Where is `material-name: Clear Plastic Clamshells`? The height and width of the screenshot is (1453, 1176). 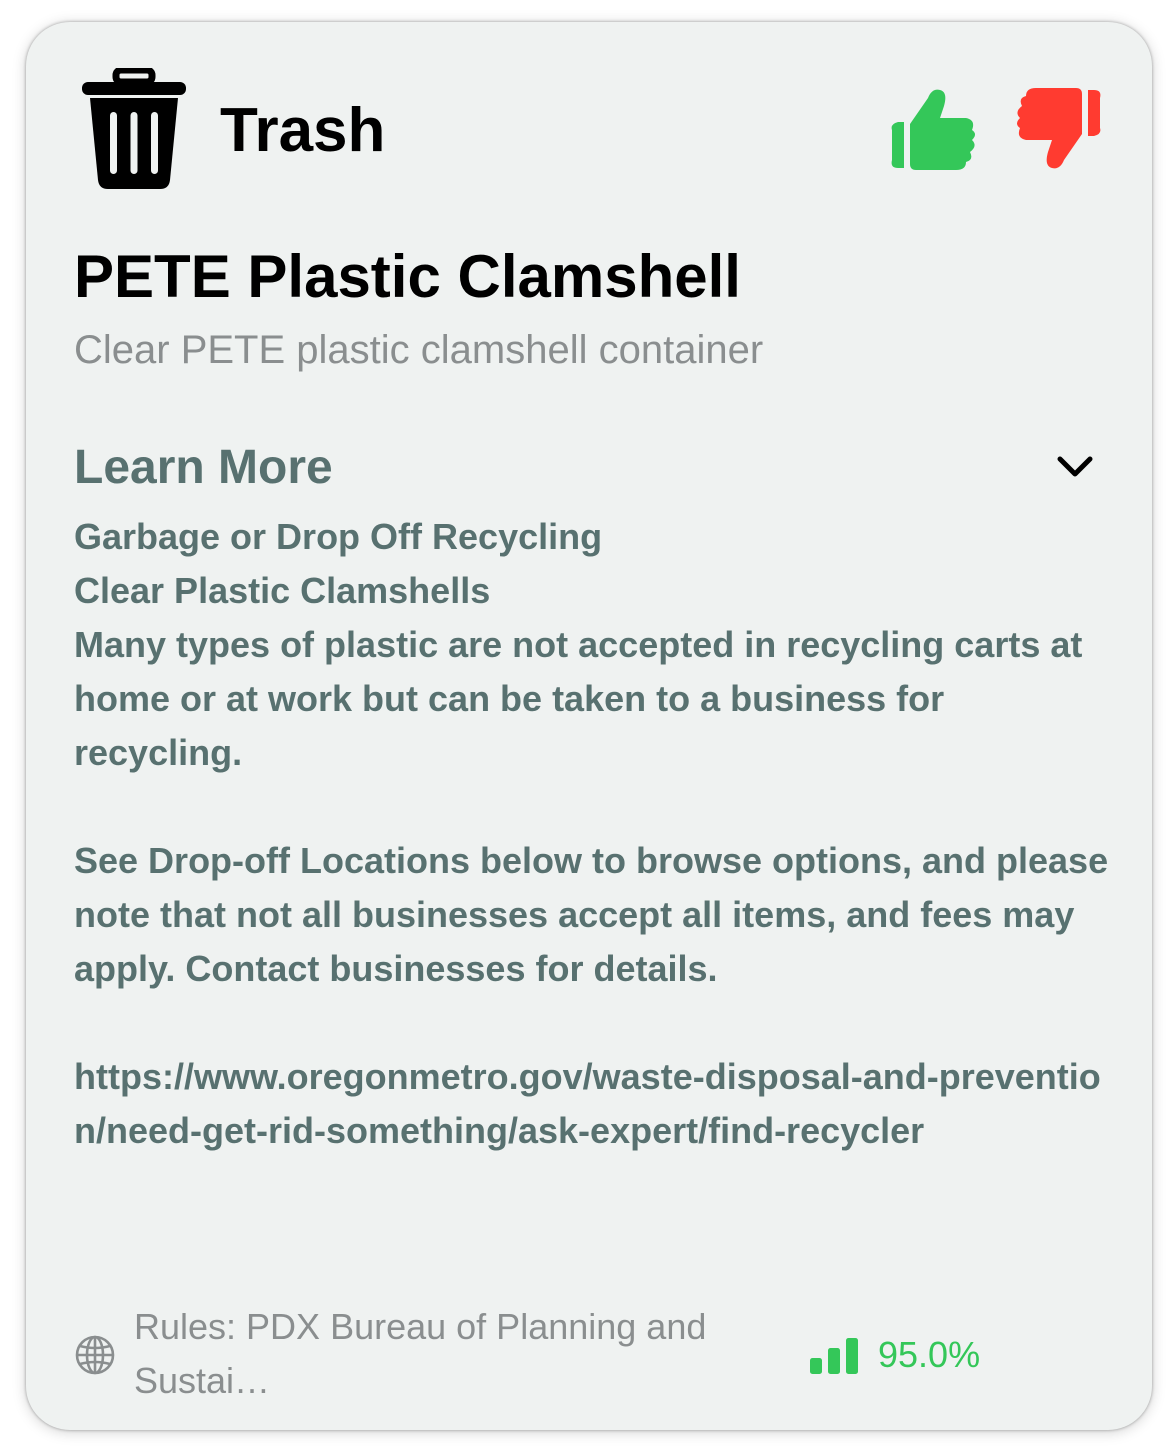 material-name: Clear Plastic Clamshells is located at coordinates (282, 590).